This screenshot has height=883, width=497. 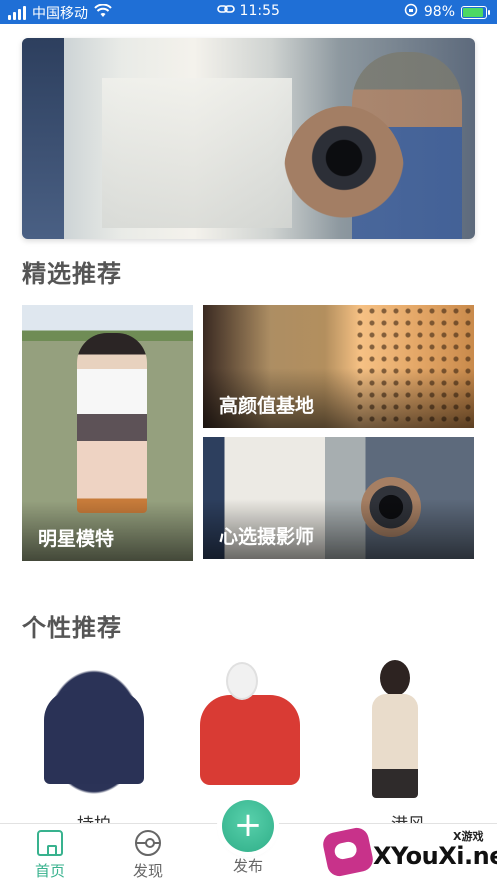 What do you see at coordinates (49, 871) in the screenshot?
I see `tab-home-label: 首页` at bounding box center [49, 871].